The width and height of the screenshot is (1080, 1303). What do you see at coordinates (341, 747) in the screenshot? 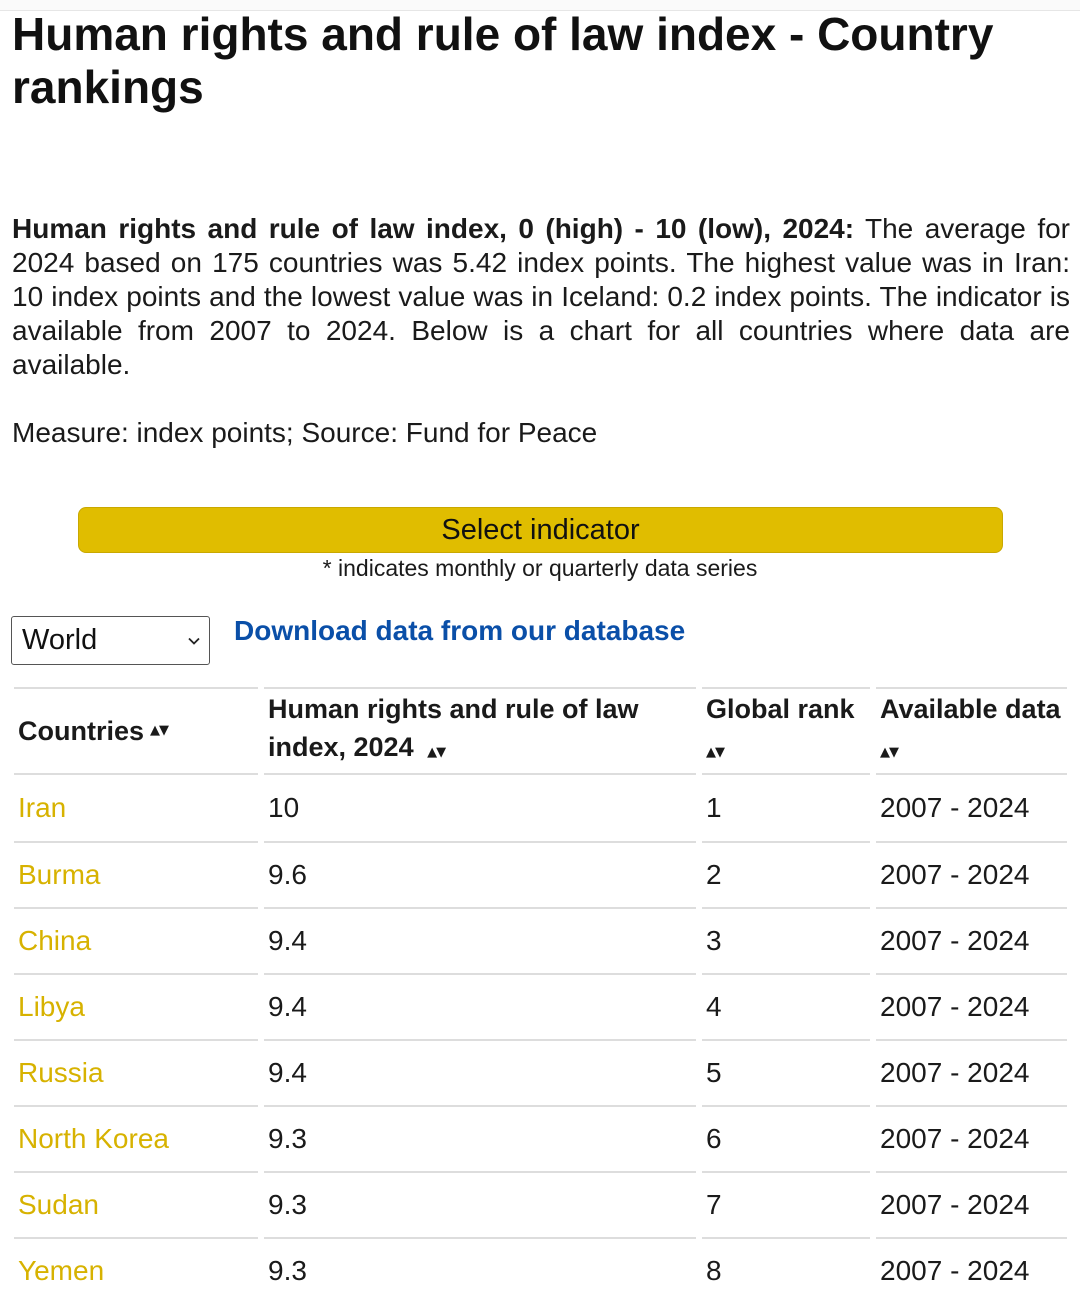
I see `header-index-line2: index, 2024` at bounding box center [341, 747].